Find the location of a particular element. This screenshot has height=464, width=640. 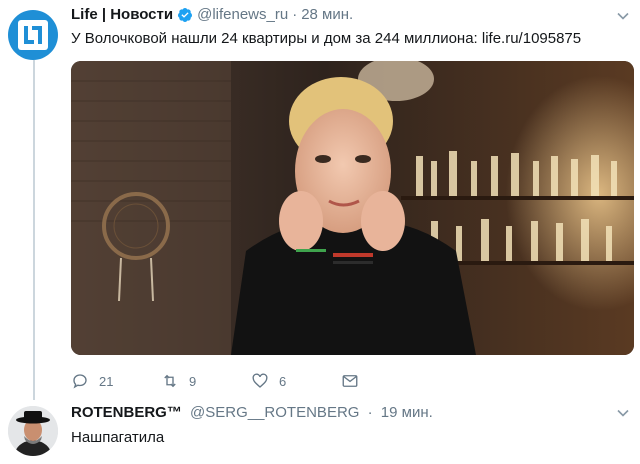

author-handle: @lifenews_ru is located at coordinates (242, 14).